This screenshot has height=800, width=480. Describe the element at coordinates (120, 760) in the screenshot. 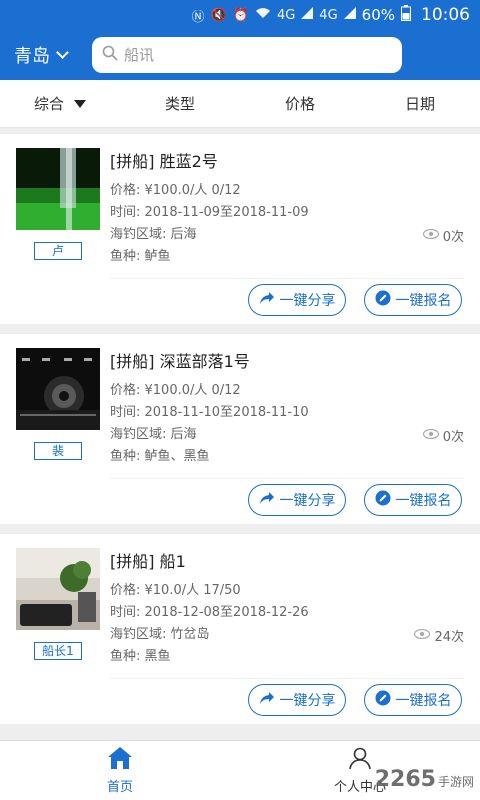

I see `home-icon` at that location.